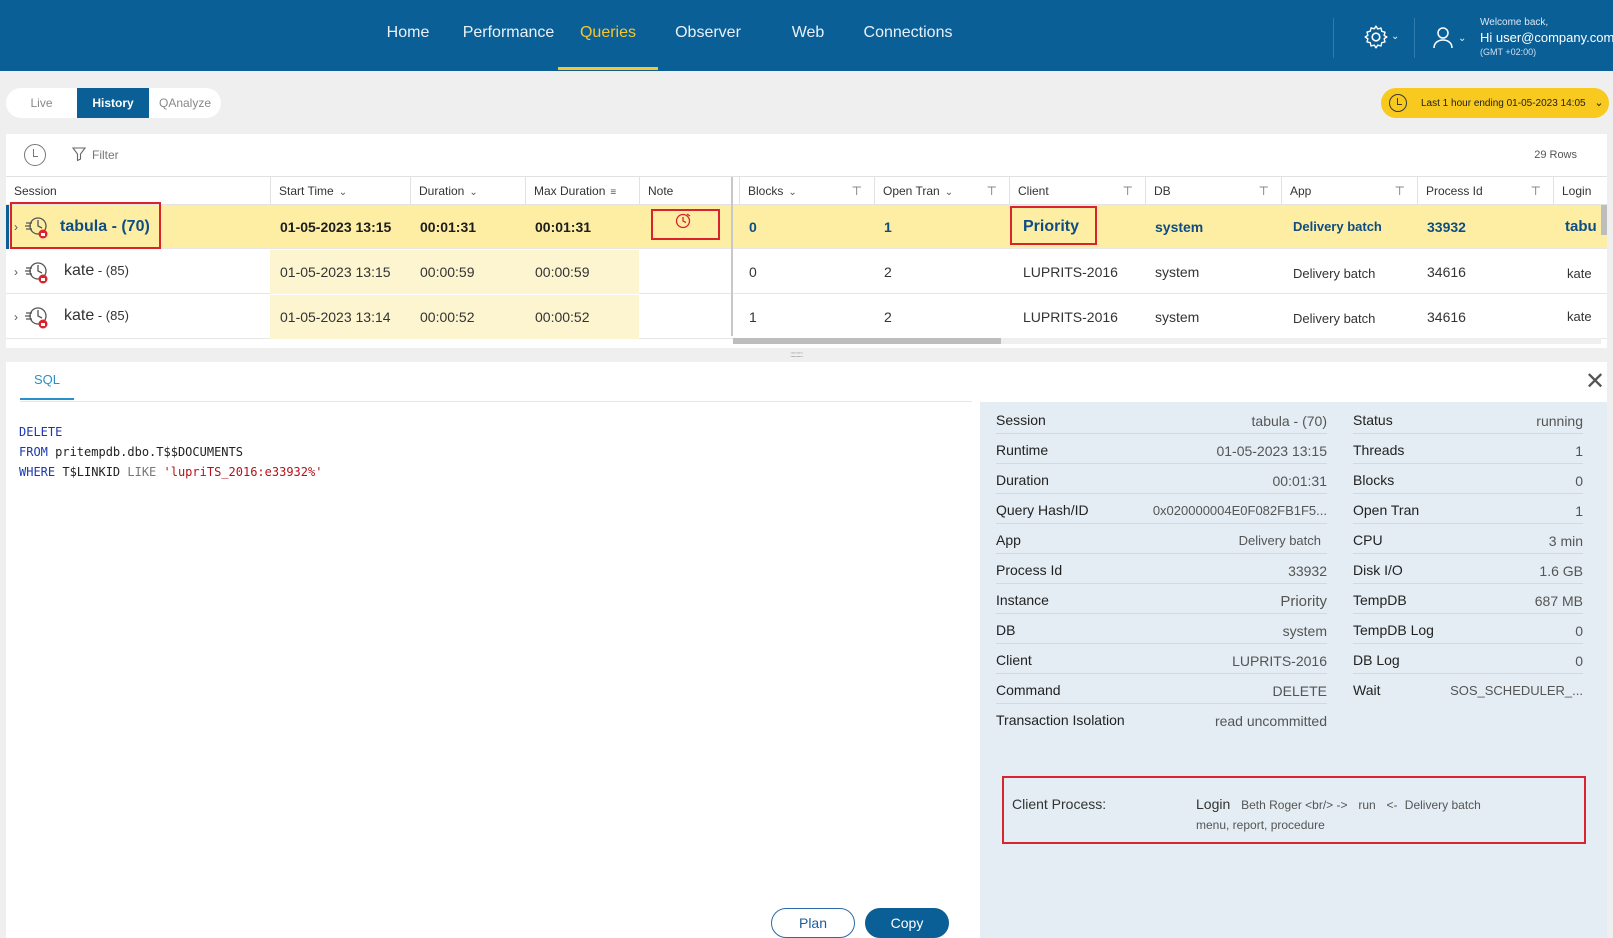 This screenshot has height=938, width=1613. I want to click on prop-value: tabula - (70), so click(1289, 421).